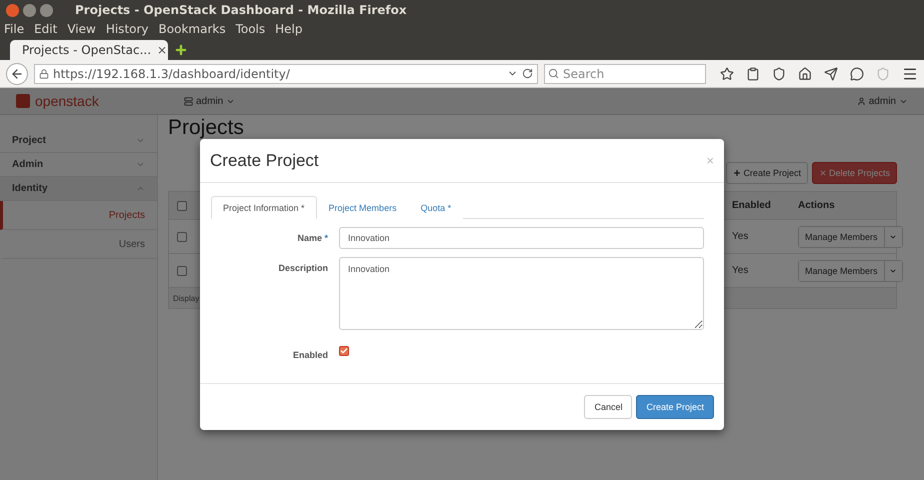 This screenshot has width=924, height=480. Describe the element at coordinates (181, 50) in the screenshot. I see `new-tab-icon` at that location.